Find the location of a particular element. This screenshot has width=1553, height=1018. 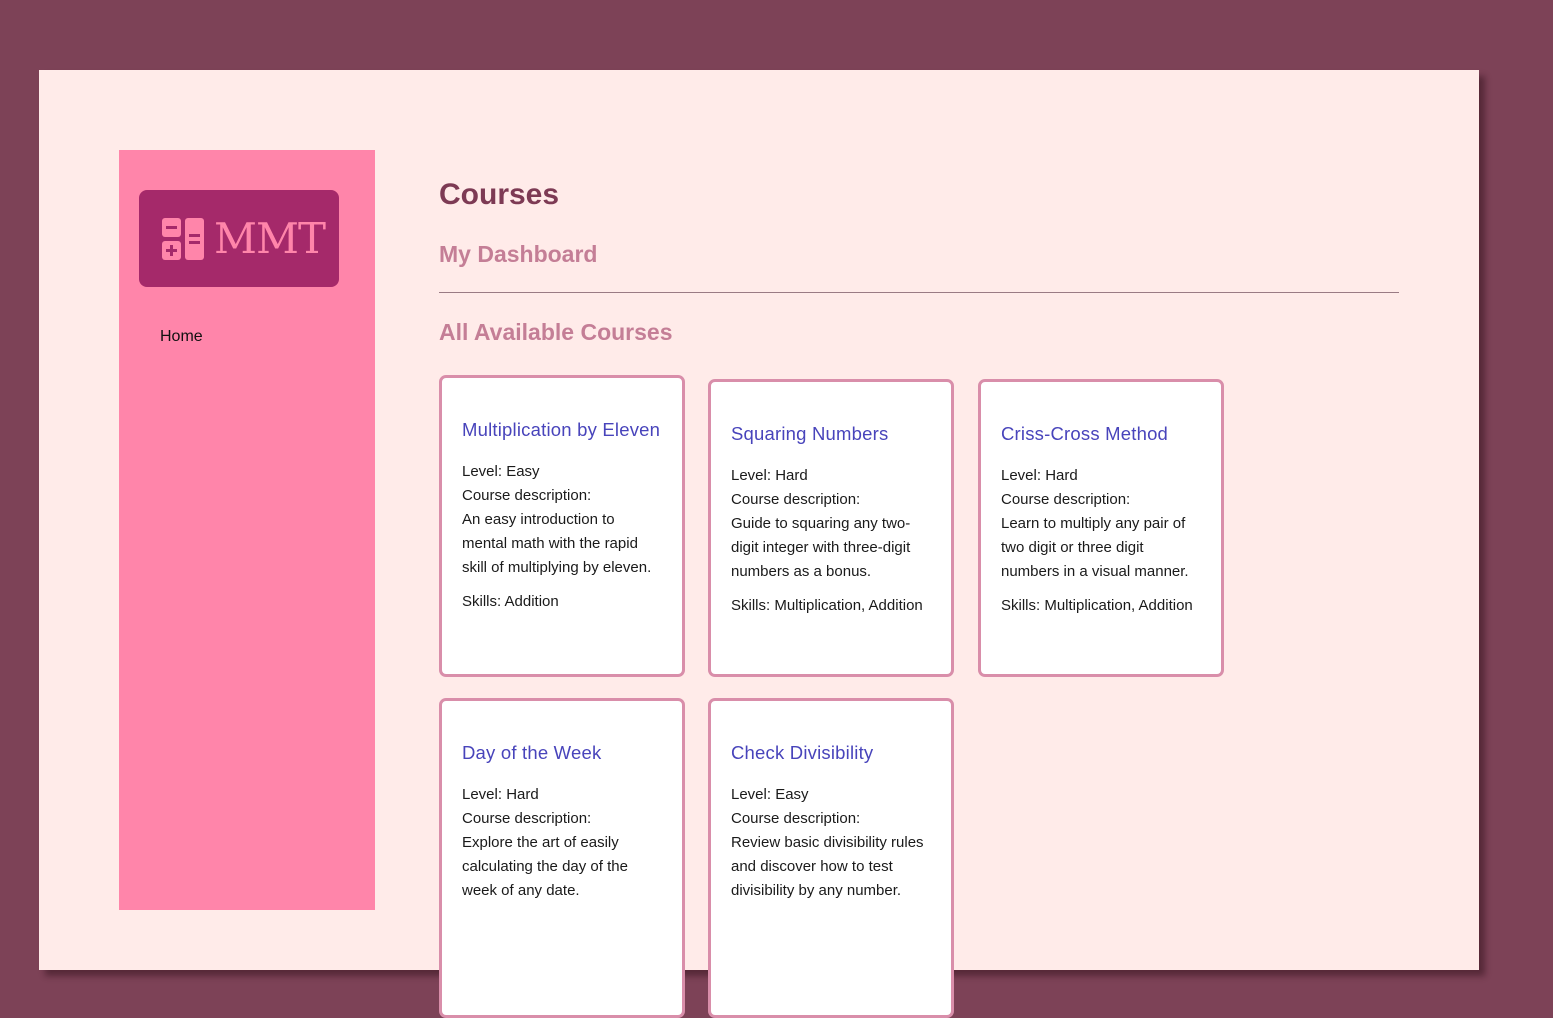

course-title: Squaring Numbers is located at coordinates (831, 434).